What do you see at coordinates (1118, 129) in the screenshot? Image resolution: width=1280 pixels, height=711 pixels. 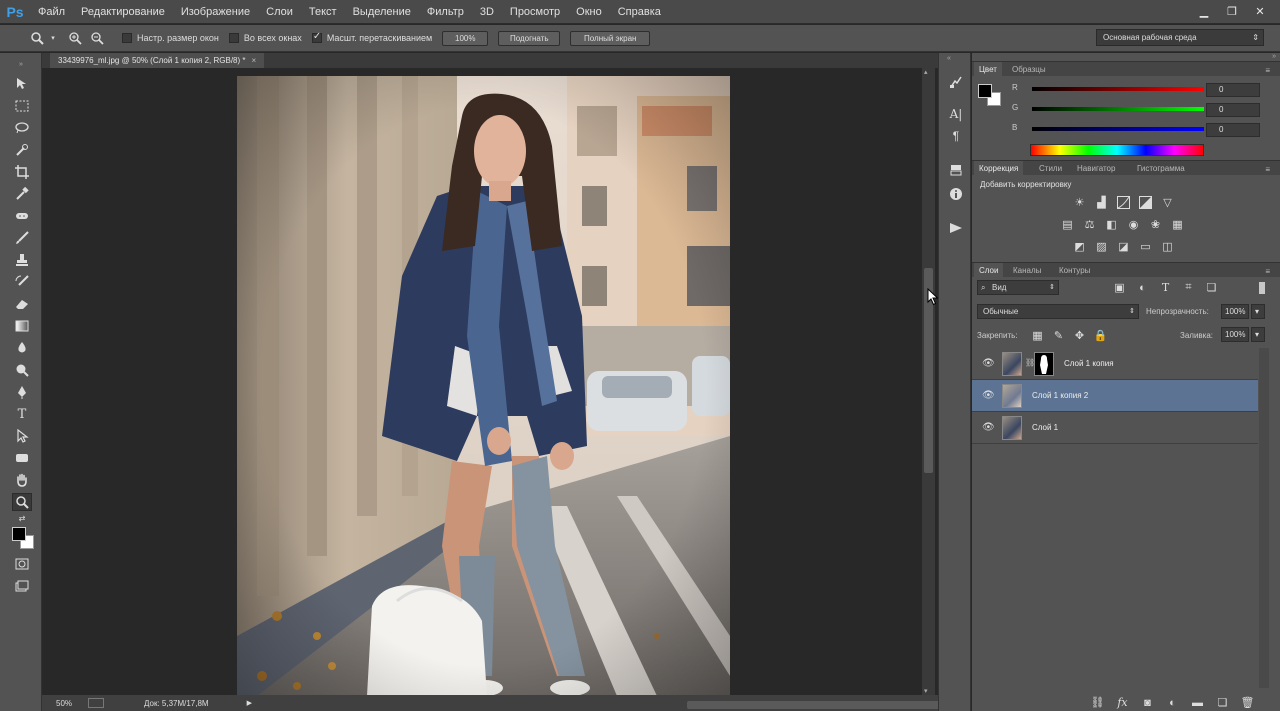 I see `blue-slider` at bounding box center [1118, 129].